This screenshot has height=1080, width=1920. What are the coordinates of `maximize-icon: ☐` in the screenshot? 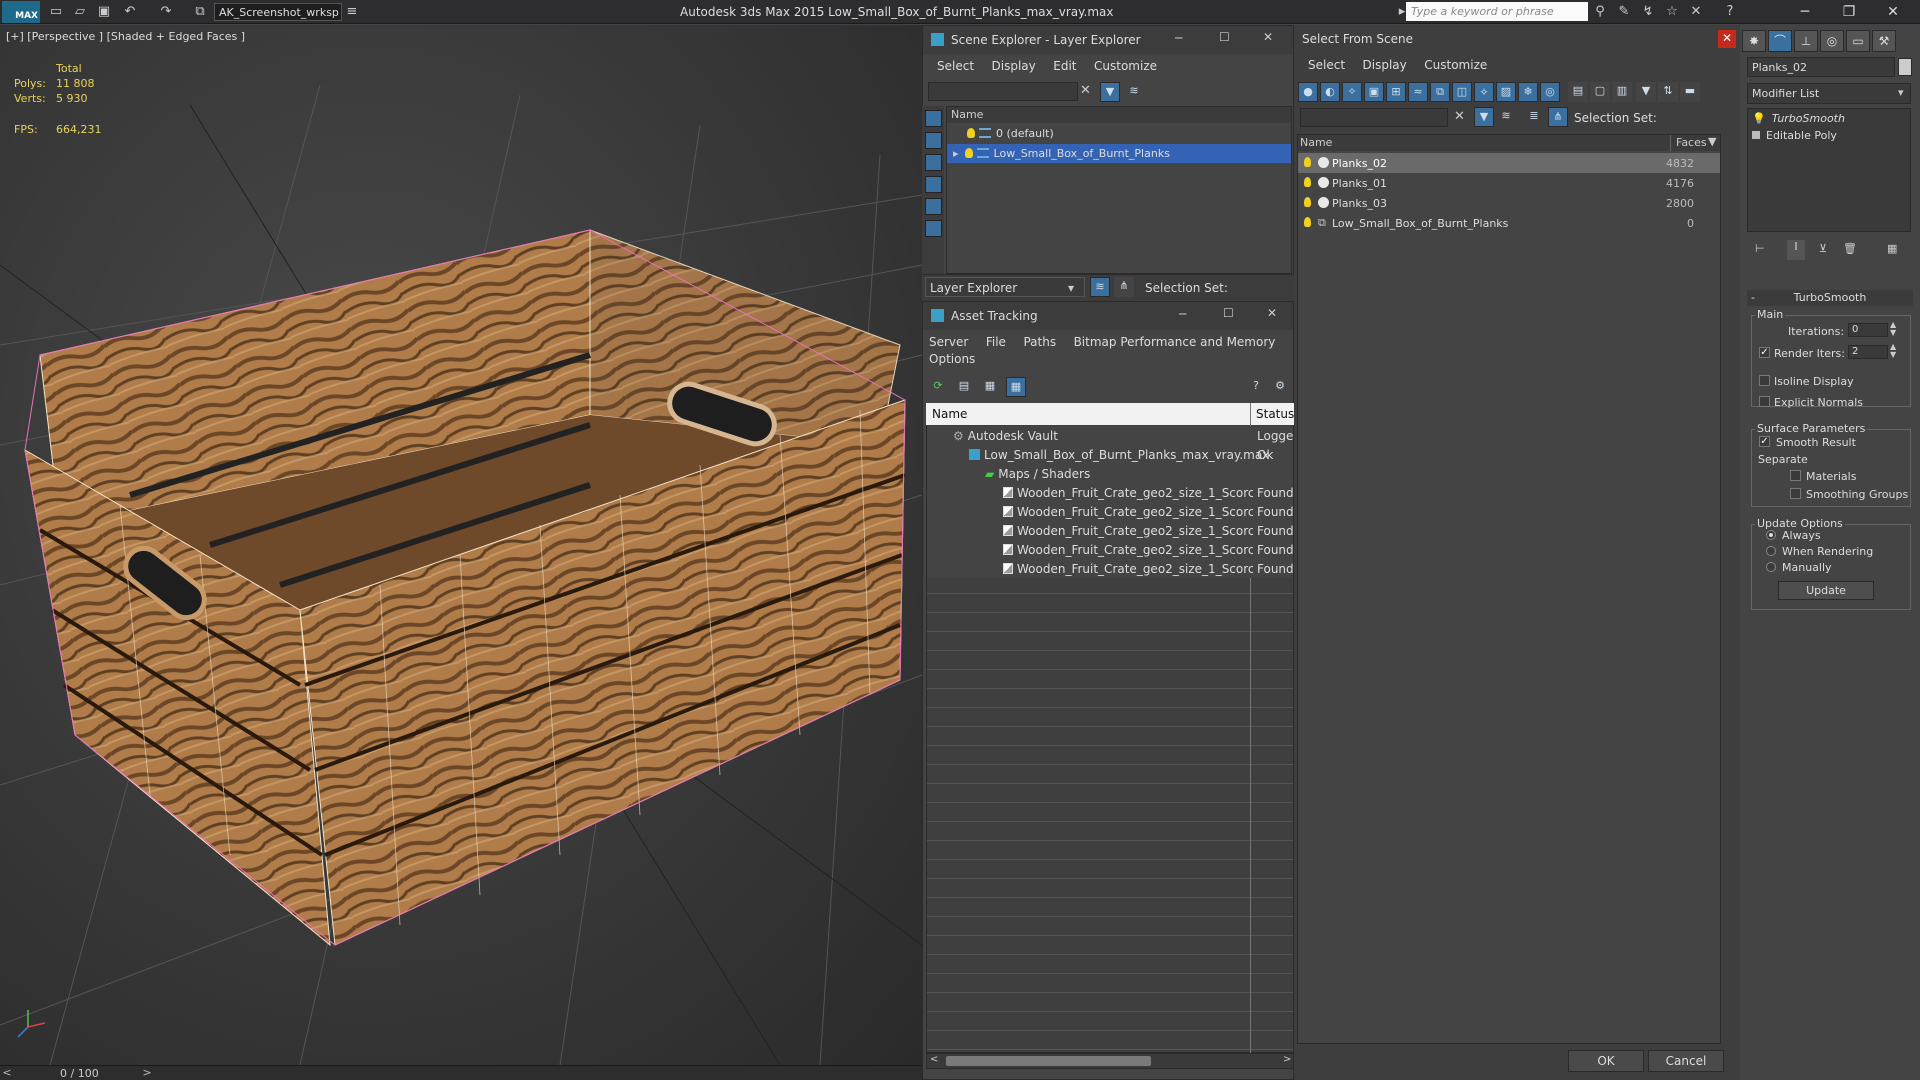 It's located at (1228, 313).